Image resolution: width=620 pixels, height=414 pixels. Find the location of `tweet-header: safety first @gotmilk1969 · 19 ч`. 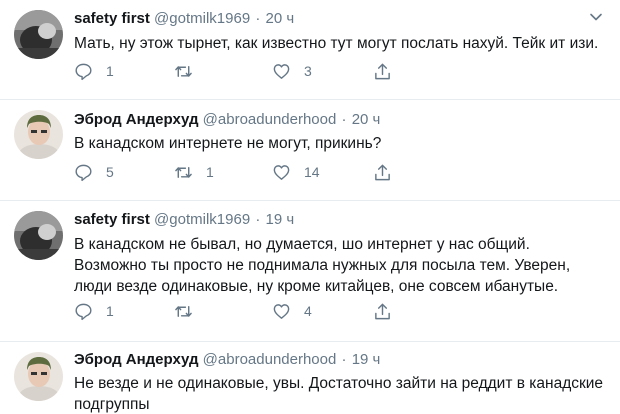

tweet-header: safety first @gotmilk1969 · 19 ч is located at coordinates (184, 220).